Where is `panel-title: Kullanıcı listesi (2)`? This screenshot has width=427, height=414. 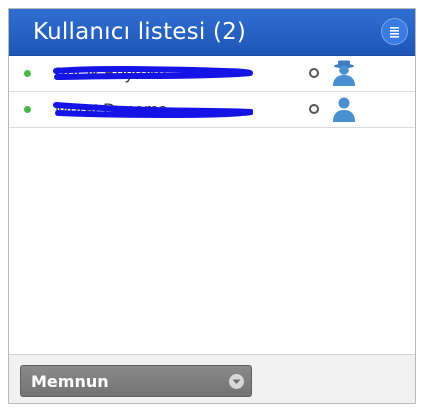 panel-title: Kullanıcı listesi (2) is located at coordinates (140, 32).